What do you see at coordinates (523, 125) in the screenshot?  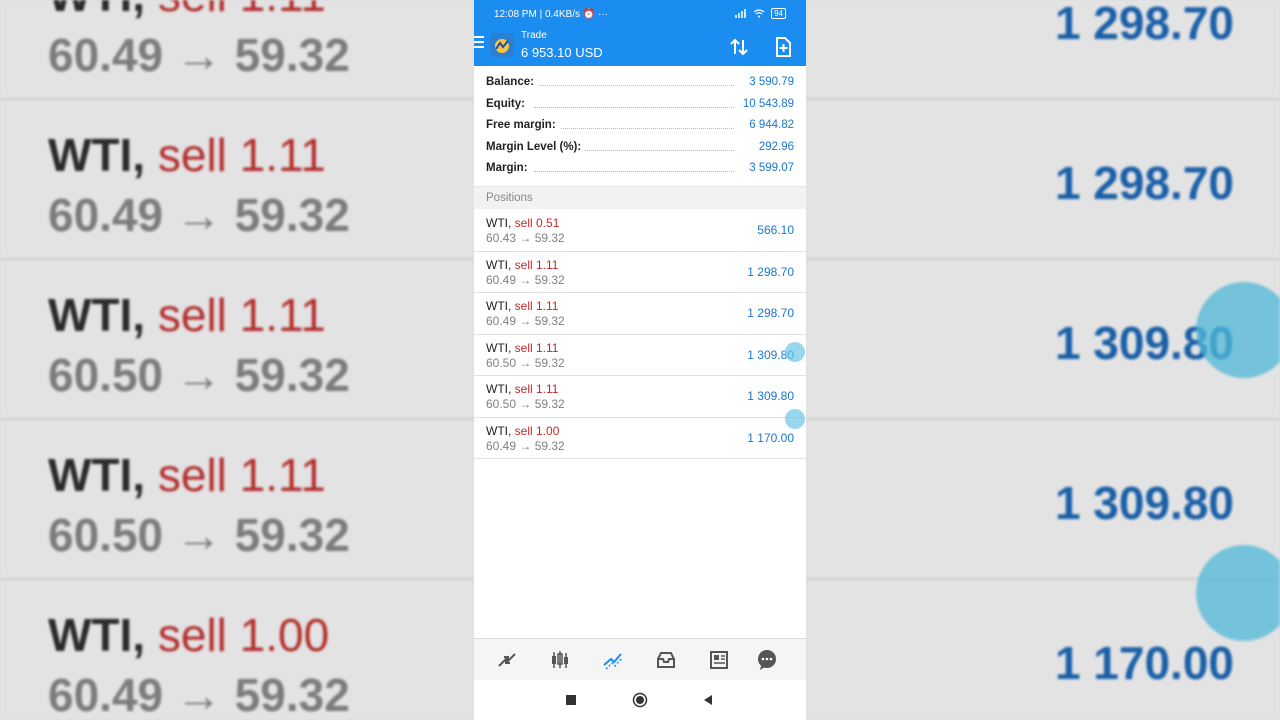 I see `summary-label: Free margin:` at bounding box center [523, 125].